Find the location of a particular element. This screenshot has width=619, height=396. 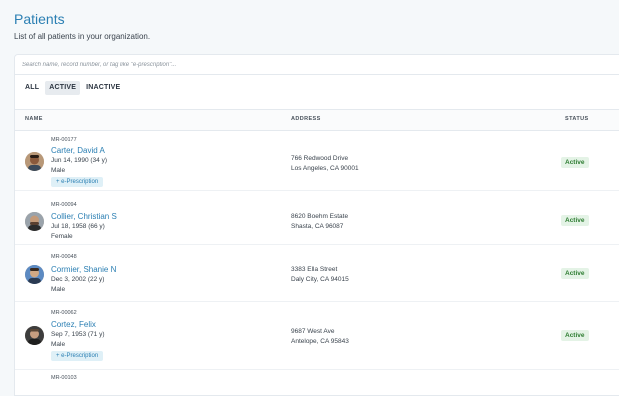

address-line-2: Daly City, CA 94015 is located at coordinates (320, 279).